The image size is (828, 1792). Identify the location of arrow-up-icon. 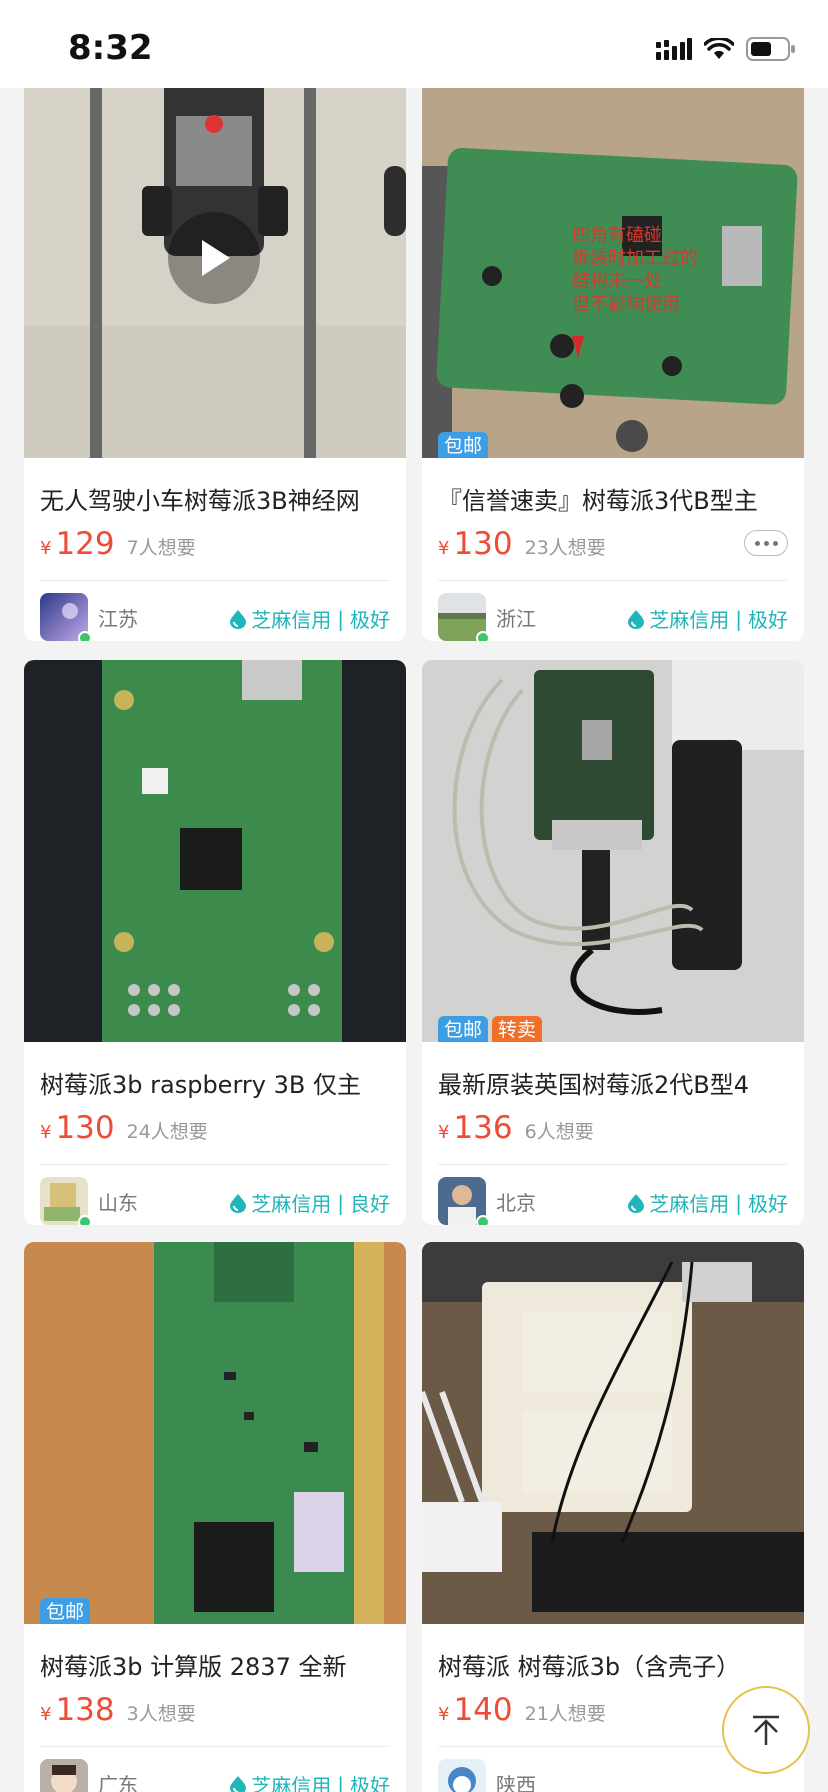
(766, 1730).